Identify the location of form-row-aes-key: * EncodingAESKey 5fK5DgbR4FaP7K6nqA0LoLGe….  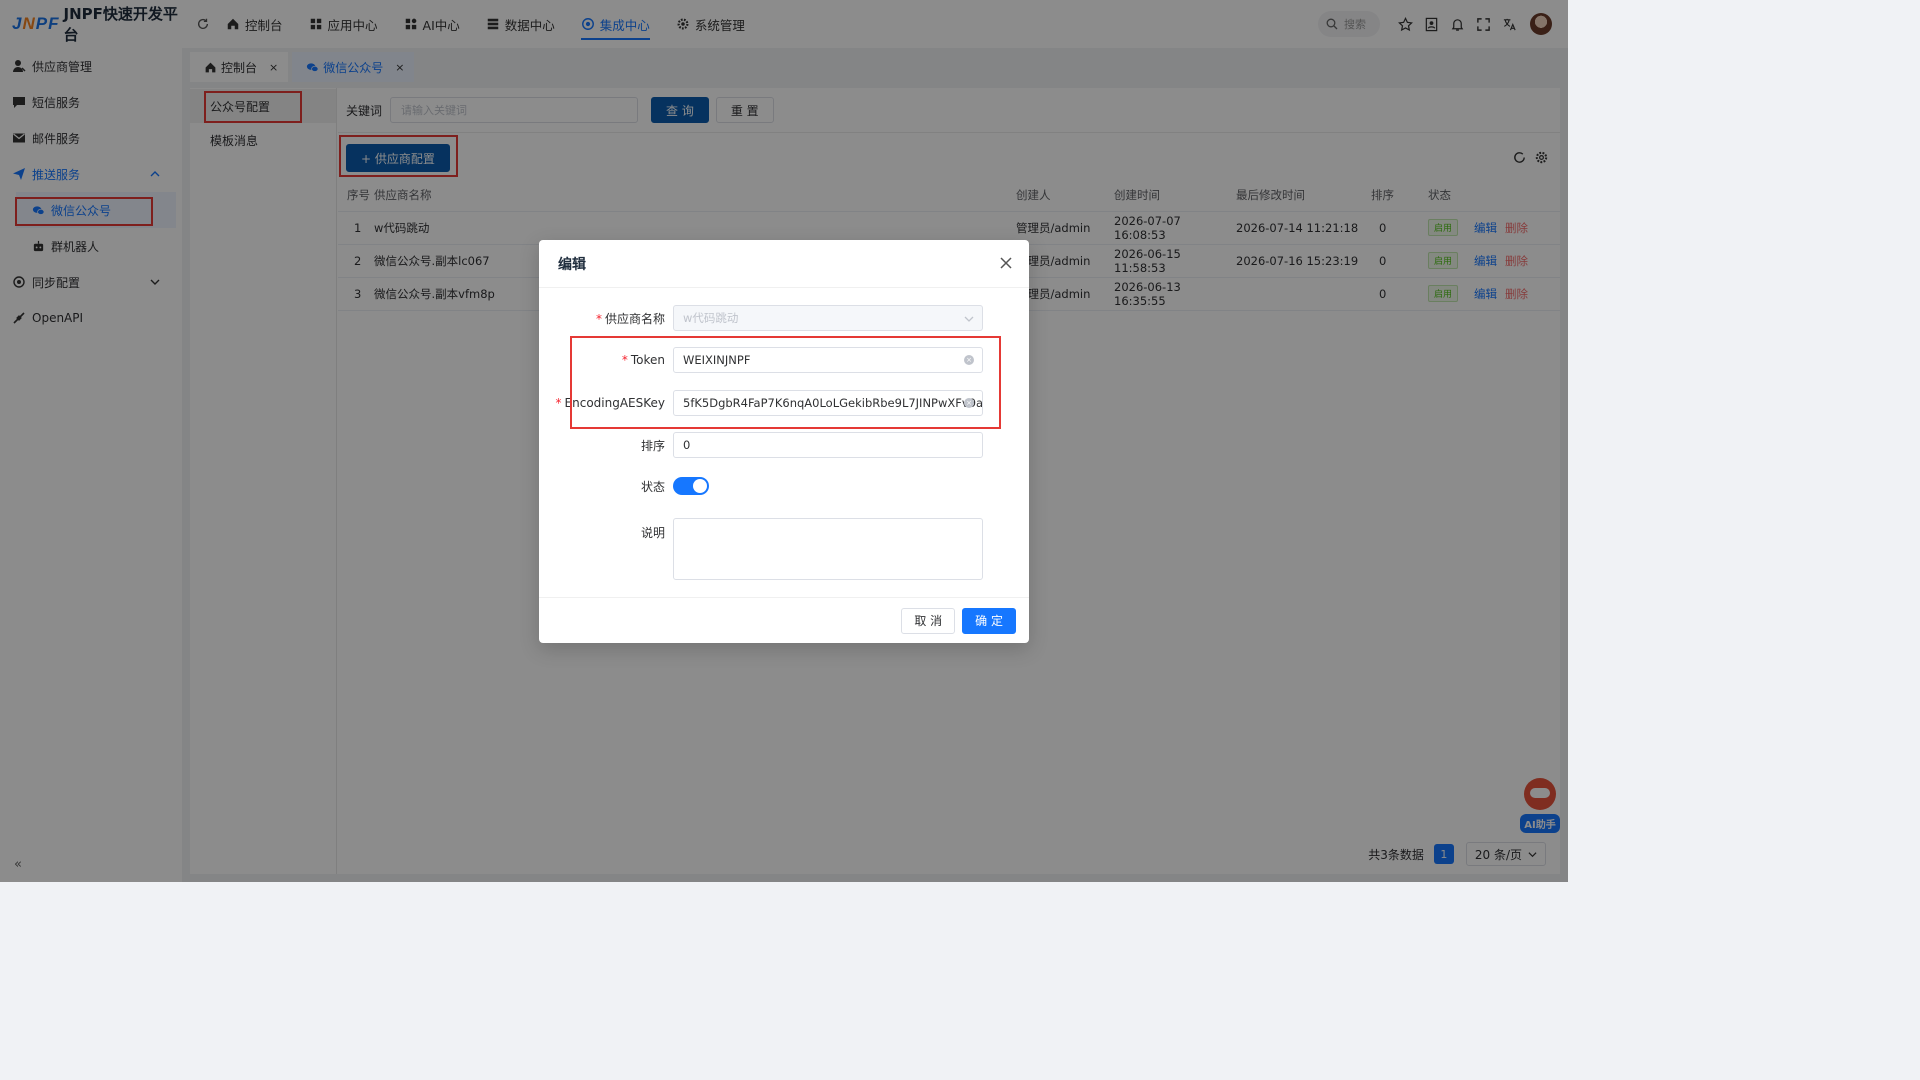
(784, 403).